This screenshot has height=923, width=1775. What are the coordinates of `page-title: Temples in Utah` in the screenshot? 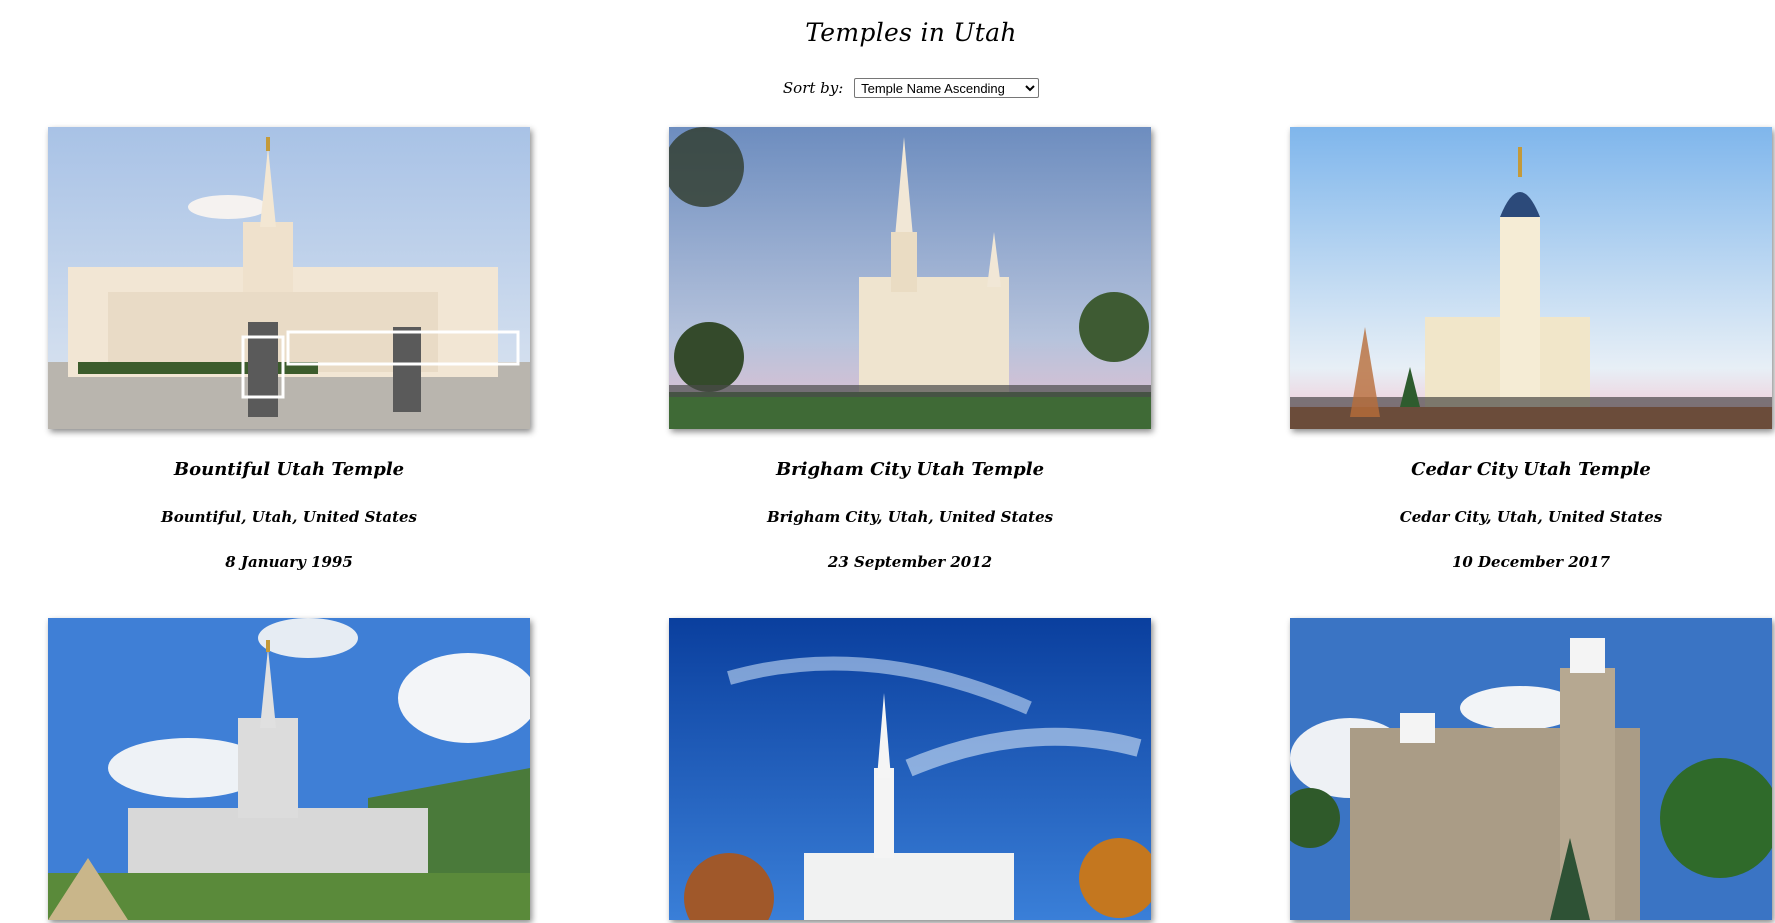 It's located at (911, 32).